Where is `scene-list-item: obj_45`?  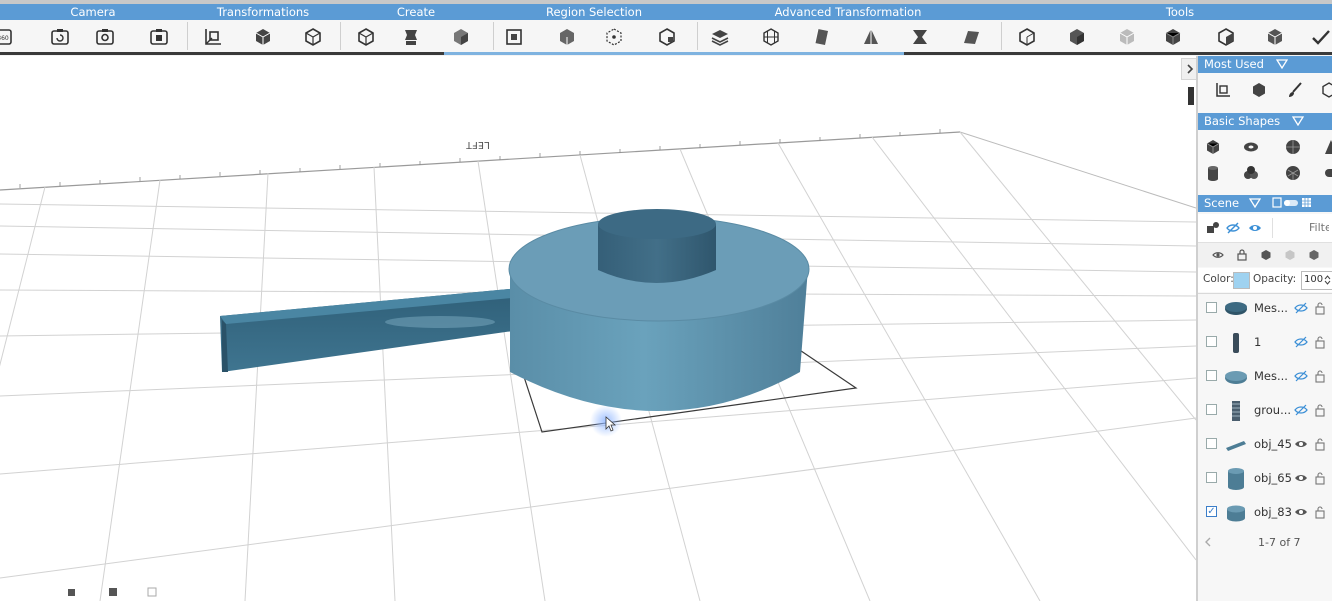 scene-list-item: obj_45 is located at coordinates (1265, 445).